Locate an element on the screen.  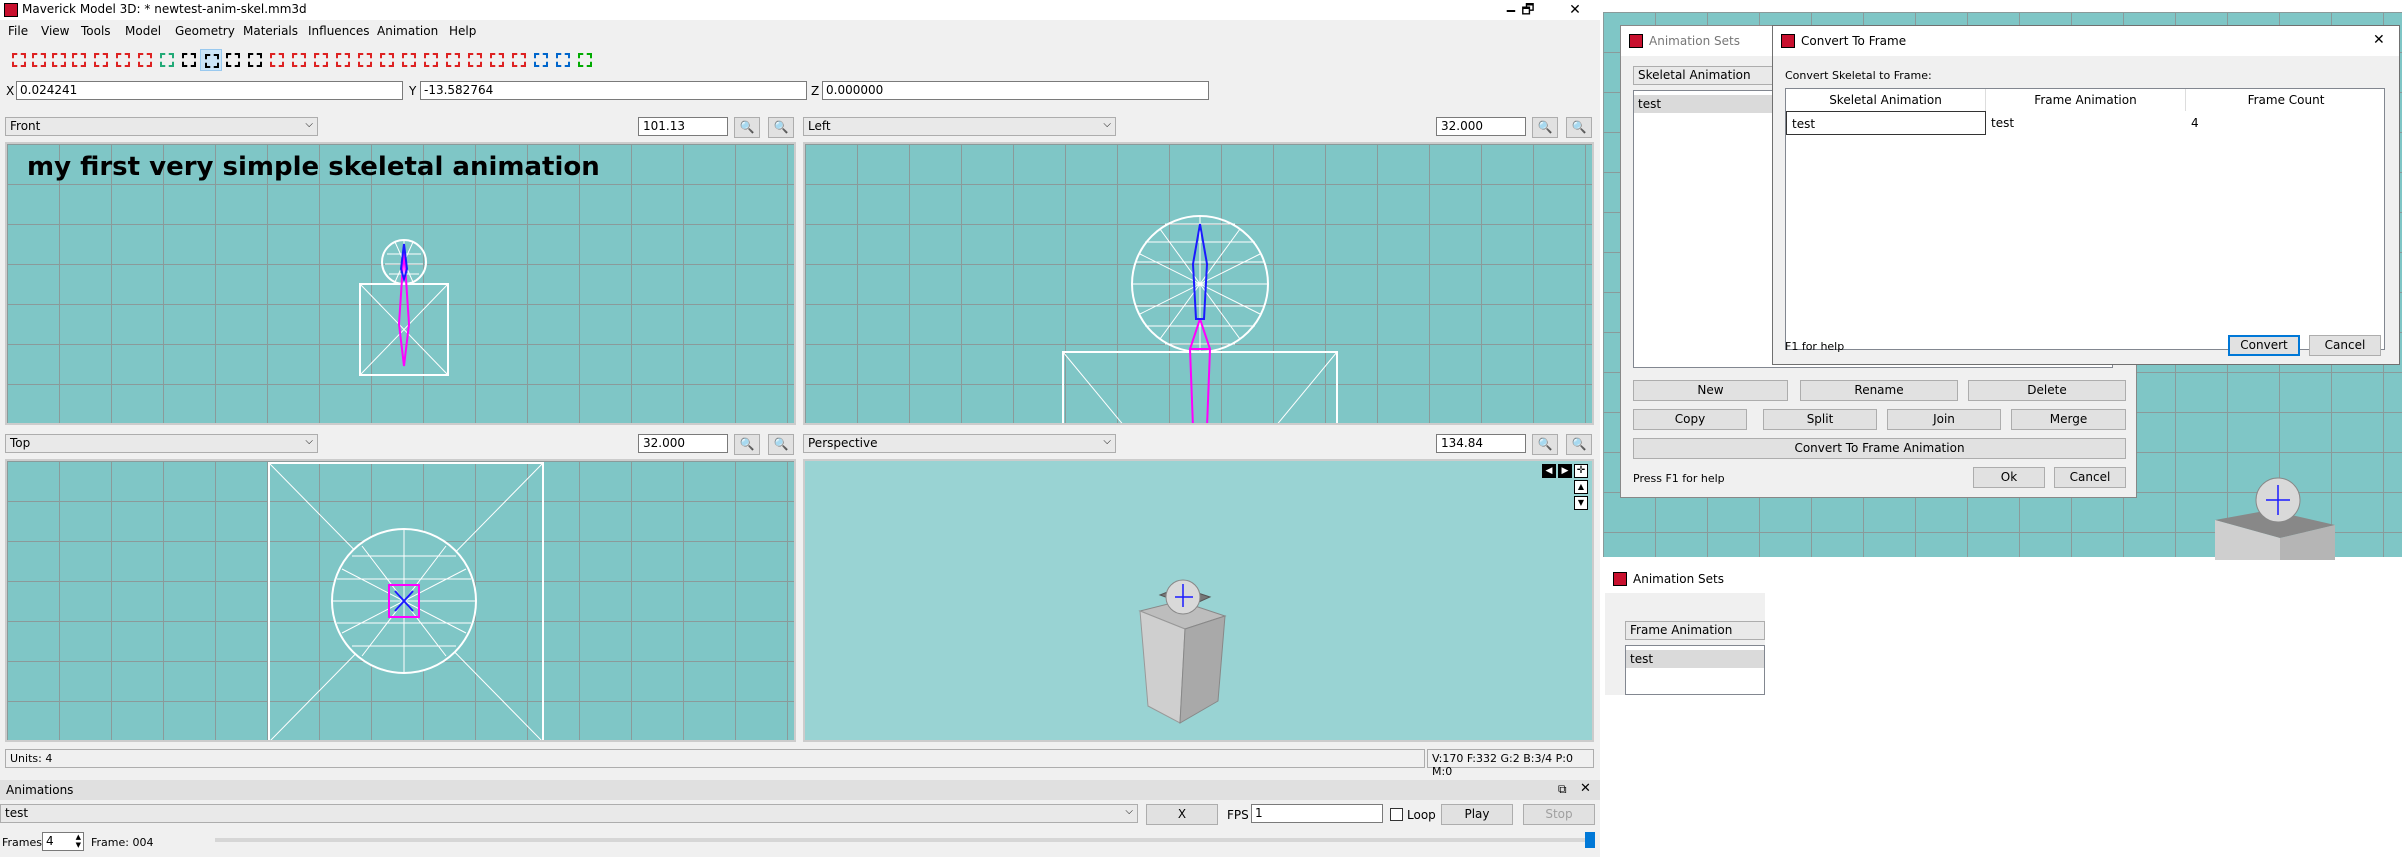
menu-model: Model is located at coordinates (143, 31).